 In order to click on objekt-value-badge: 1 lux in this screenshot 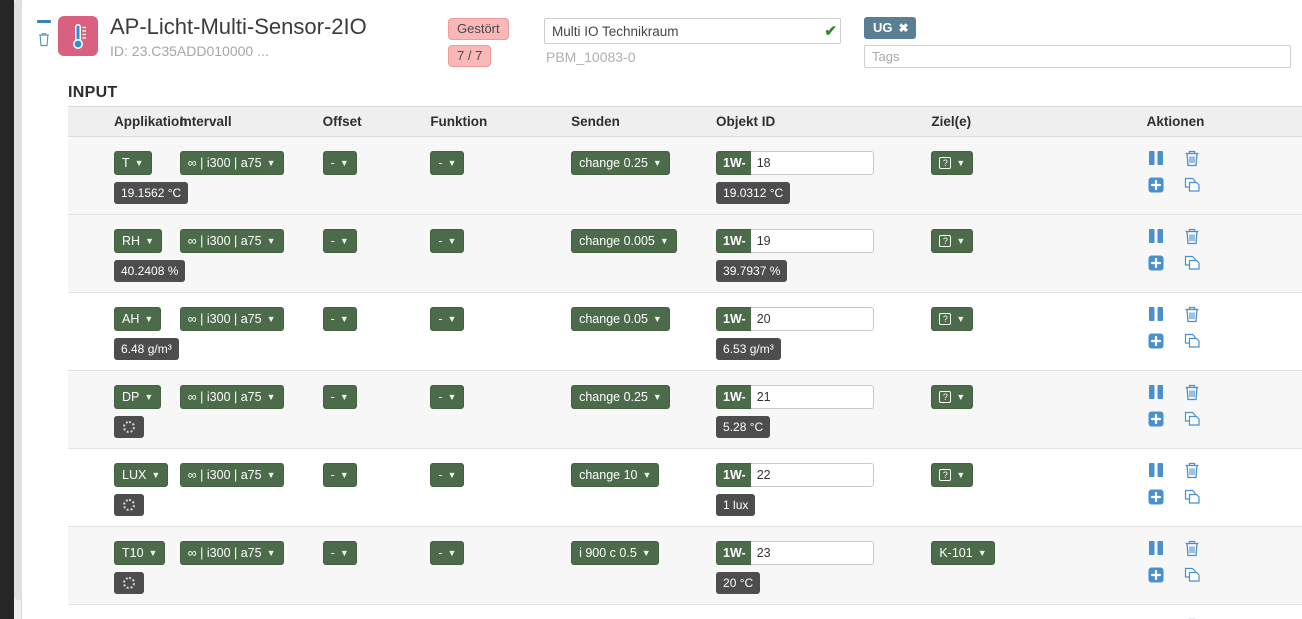, I will do `click(736, 505)`.